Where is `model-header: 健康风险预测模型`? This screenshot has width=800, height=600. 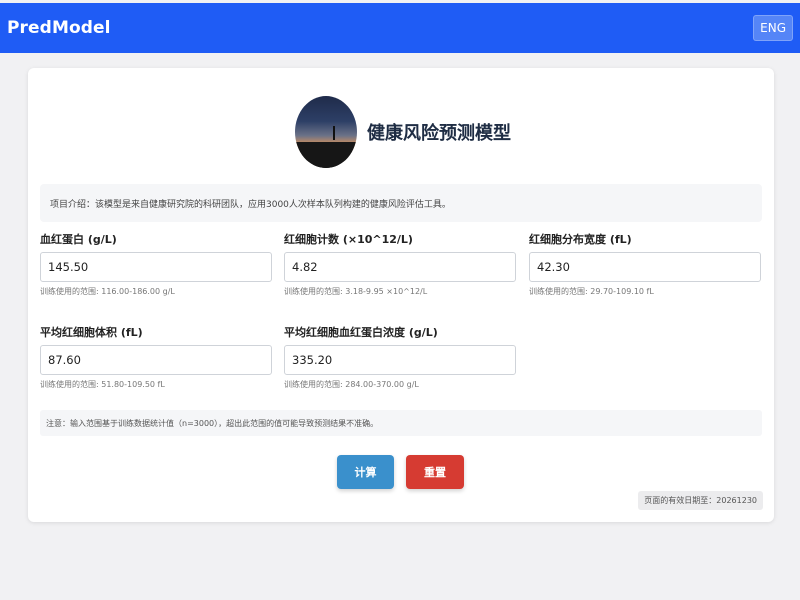
model-header: 健康风险预测模型 is located at coordinates (403, 132).